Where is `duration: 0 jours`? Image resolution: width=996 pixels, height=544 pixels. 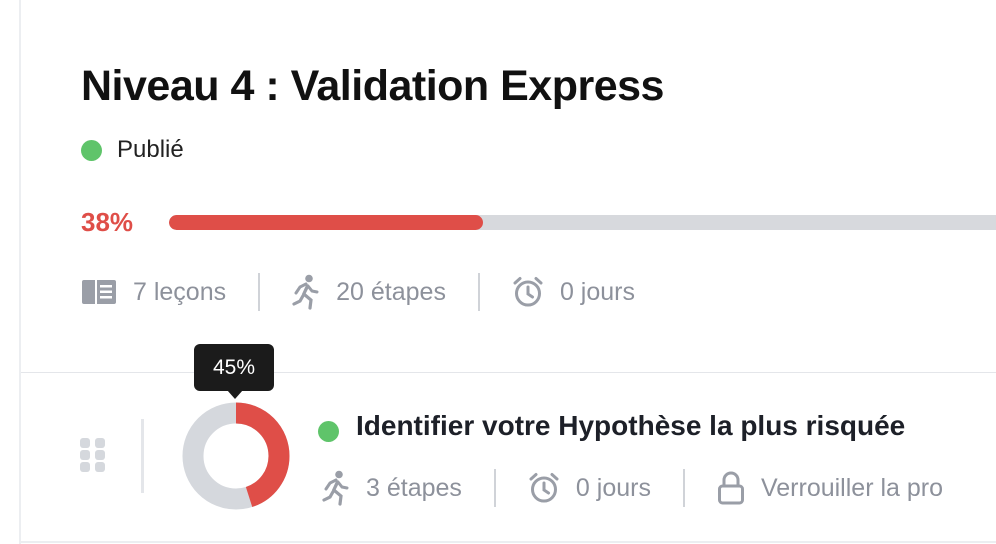
duration: 0 jours is located at coordinates (573, 292).